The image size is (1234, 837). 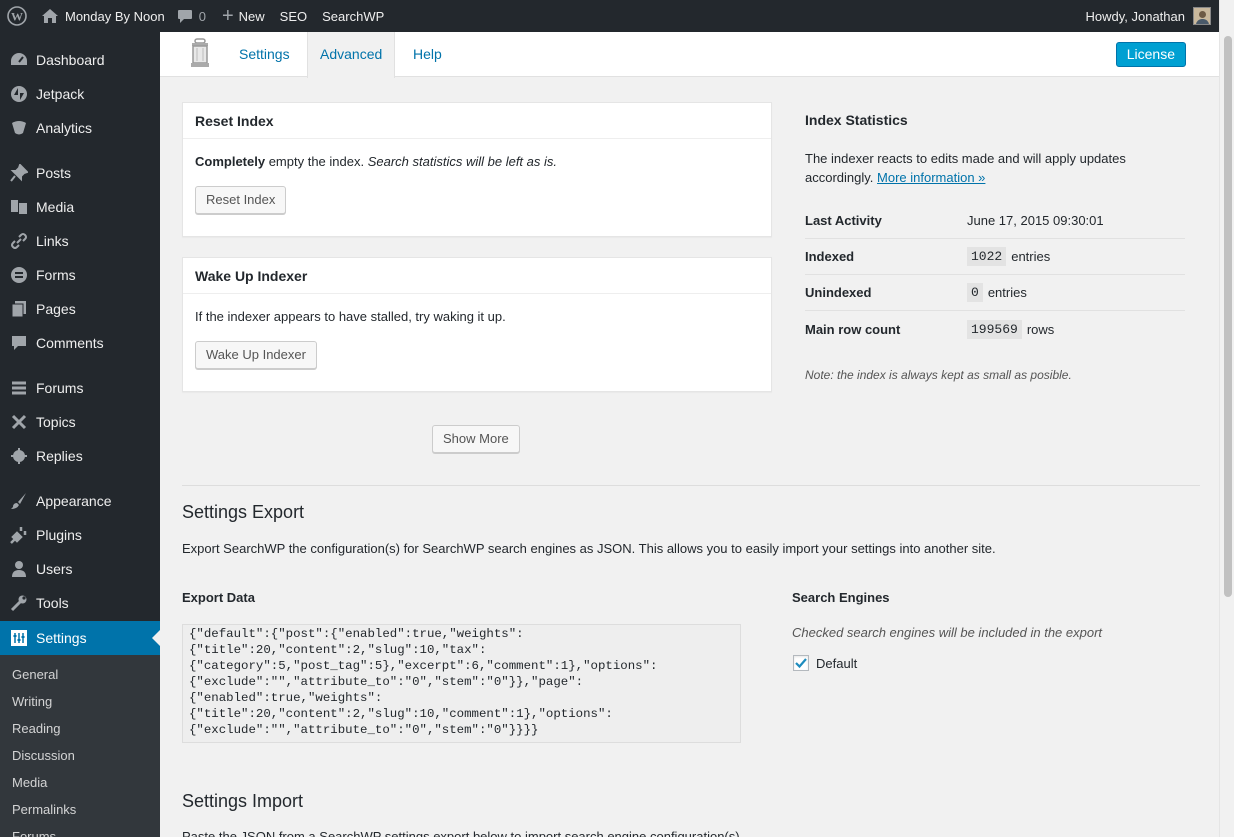 What do you see at coordinates (18, 388) in the screenshot?
I see `forums-icon` at bounding box center [18, 388].